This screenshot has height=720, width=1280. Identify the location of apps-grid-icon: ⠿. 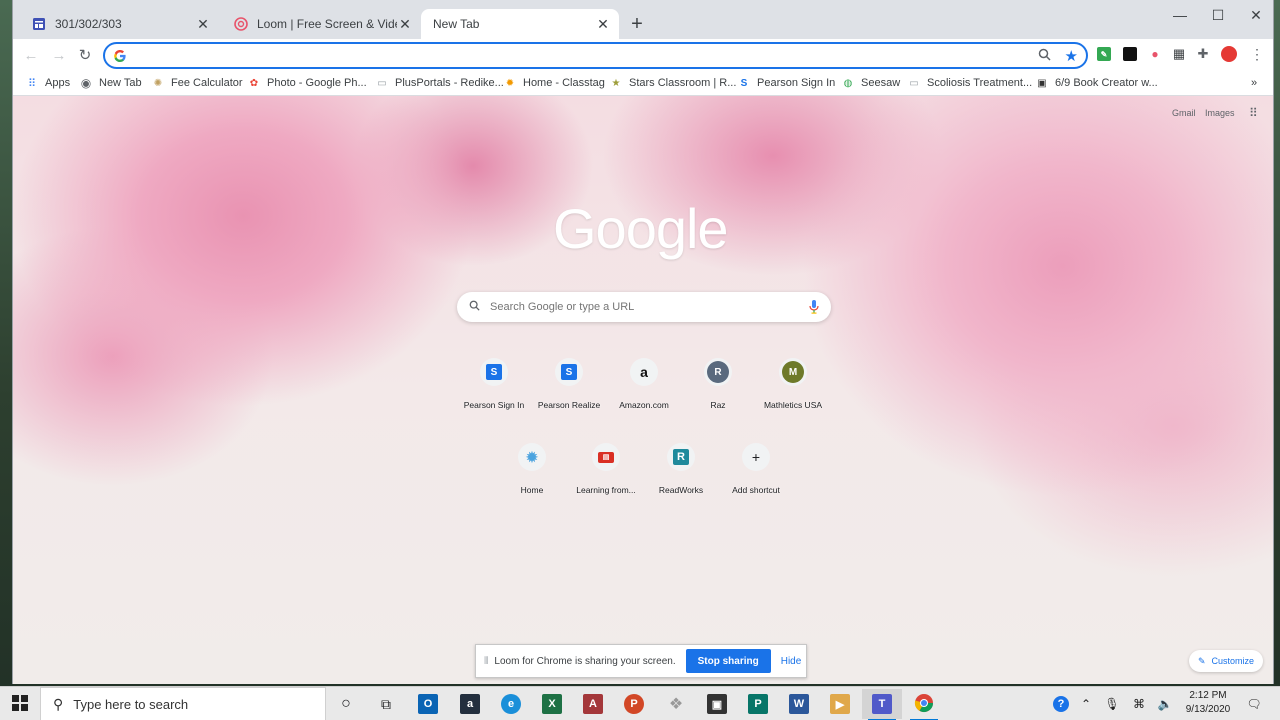
(32, 83).